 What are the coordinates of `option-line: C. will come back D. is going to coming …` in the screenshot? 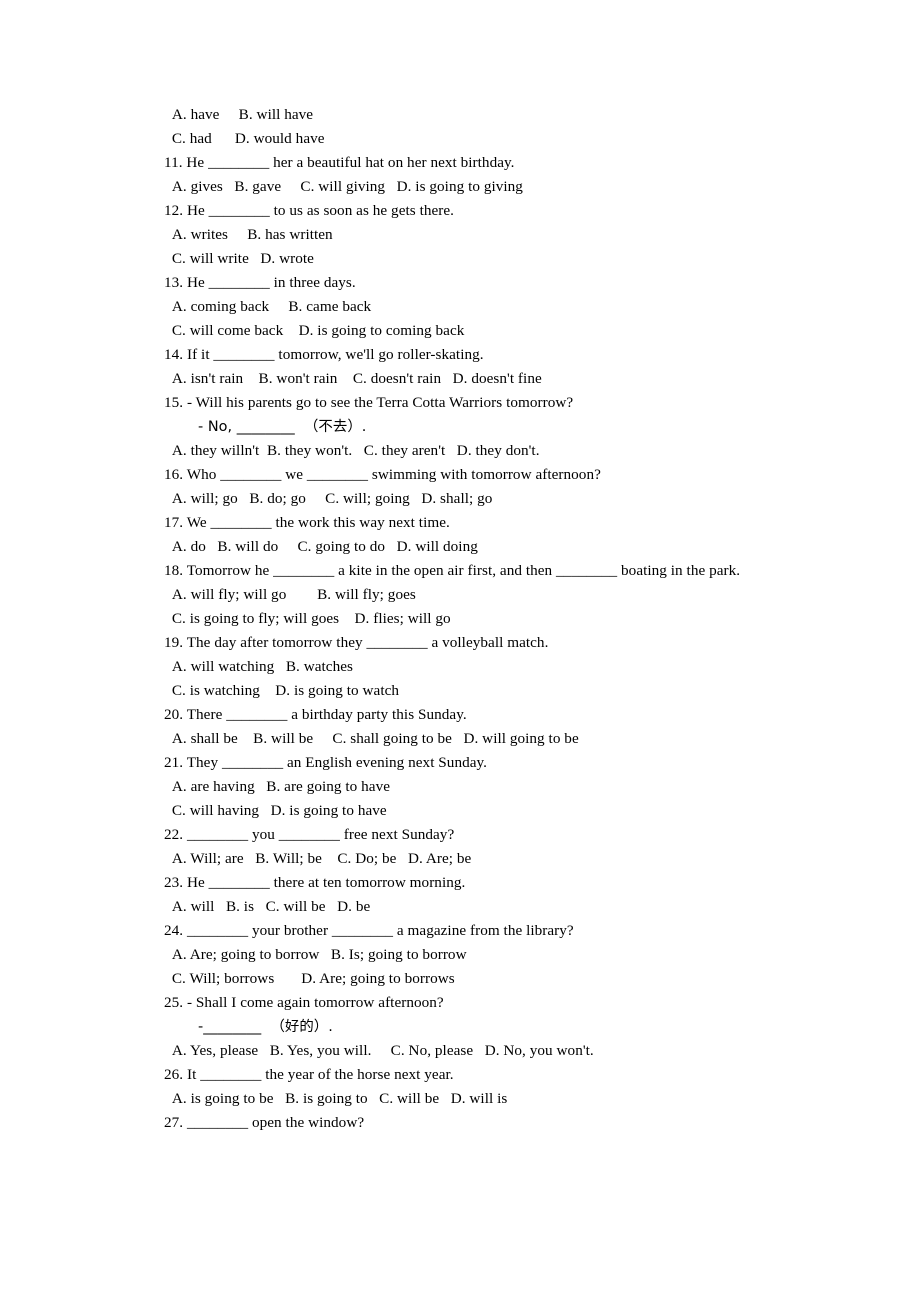 It's located at (316, 330).